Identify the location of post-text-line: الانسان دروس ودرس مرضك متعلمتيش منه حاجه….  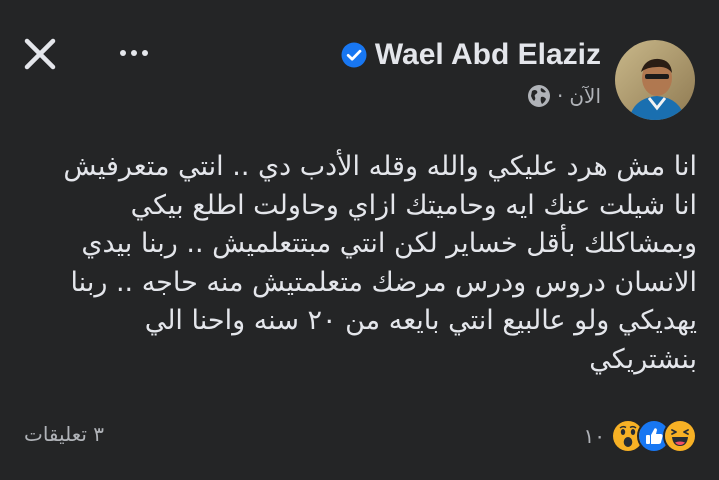
(383, 282).